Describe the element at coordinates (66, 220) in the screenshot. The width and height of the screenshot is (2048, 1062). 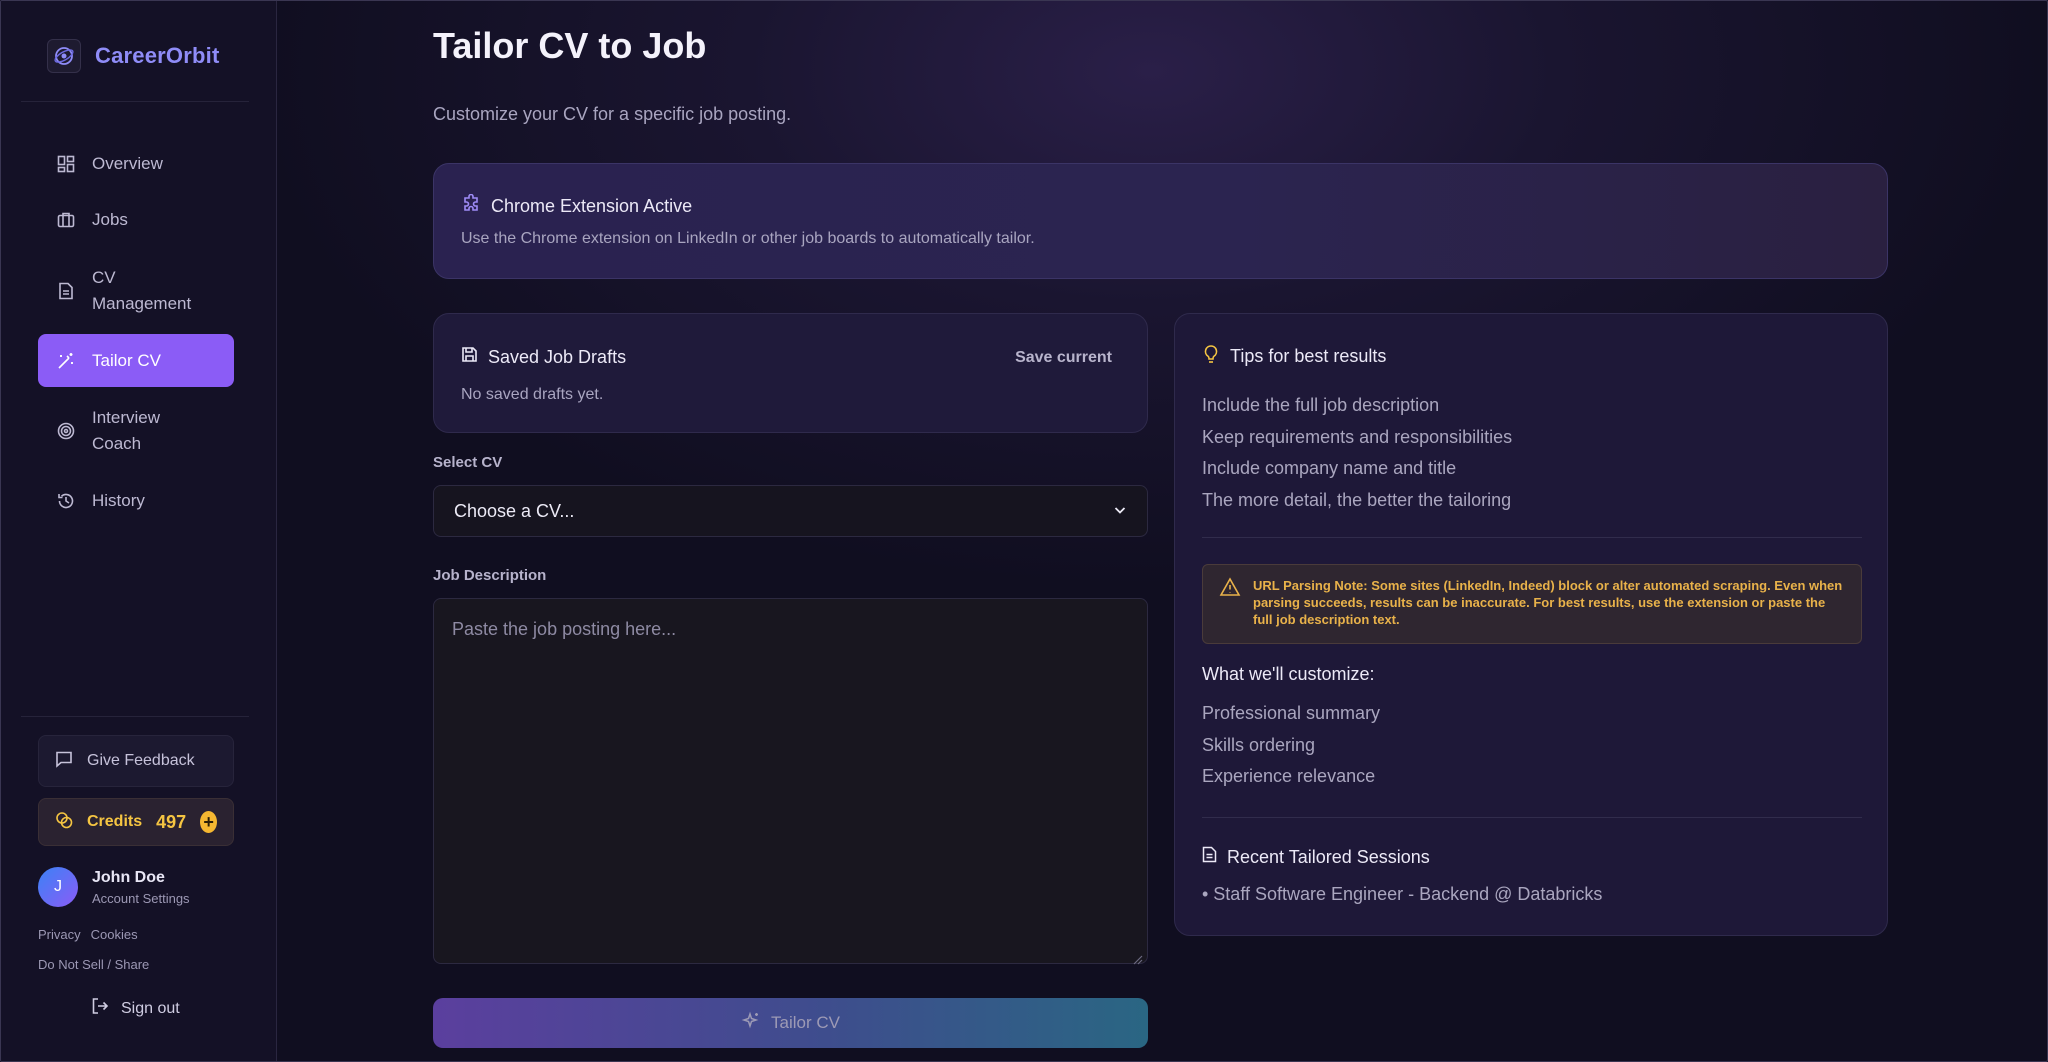
I see `briefcase-icon` at that location.